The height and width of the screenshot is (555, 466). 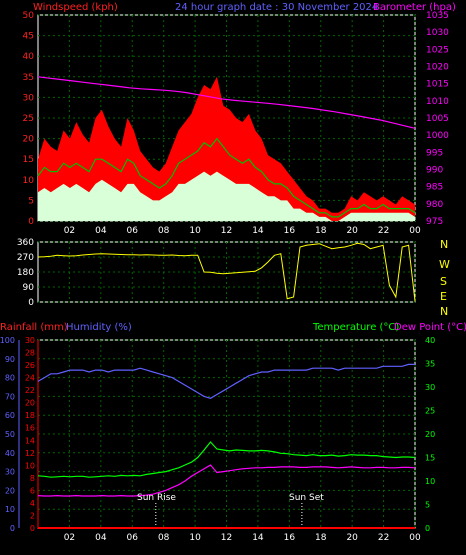 I want to click on humidity-tick-label: 50, so click(x=10, y=434).